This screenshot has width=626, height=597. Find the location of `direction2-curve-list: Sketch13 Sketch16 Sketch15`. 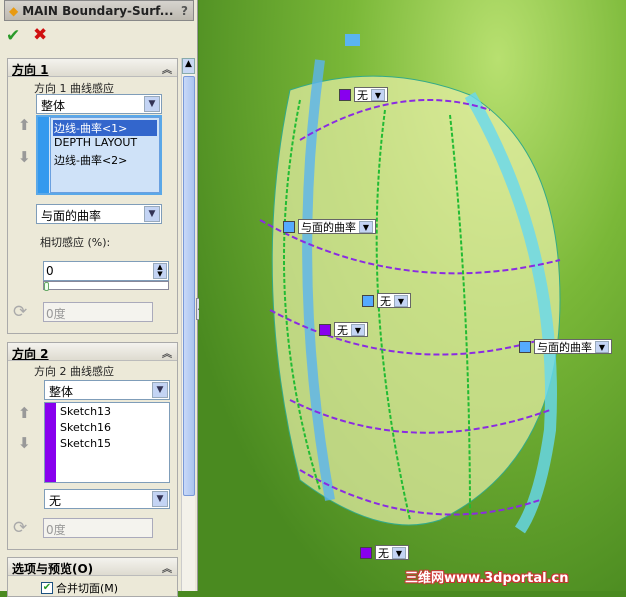

direction2-curve-list: Sketch13 Sketch16 Sketch15 is located at coordinates (107, 442).